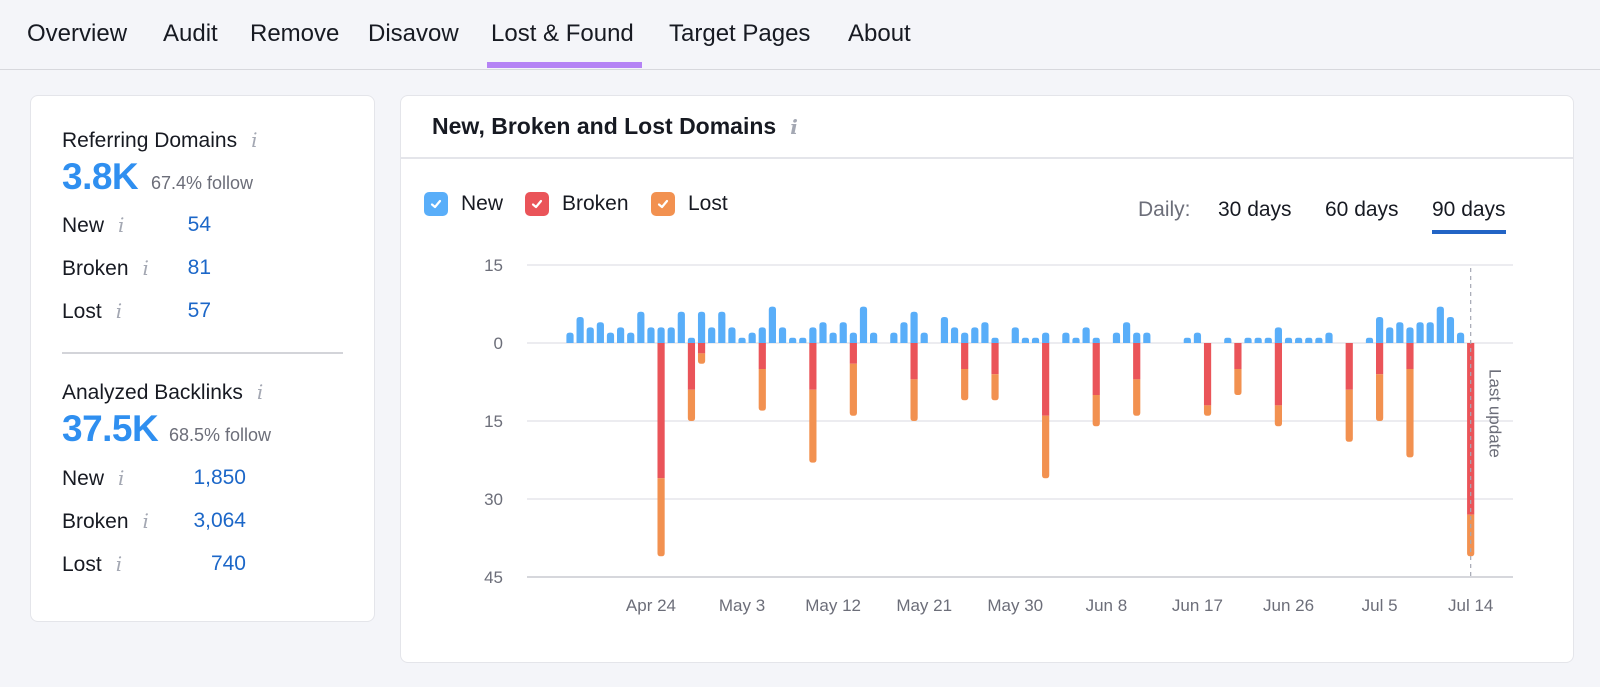 This screenshot has width=1600, height=687. Describe the element at coordinates (208, 521) in the screenshot. I see `ab-broken-value: 3,064` at that location.